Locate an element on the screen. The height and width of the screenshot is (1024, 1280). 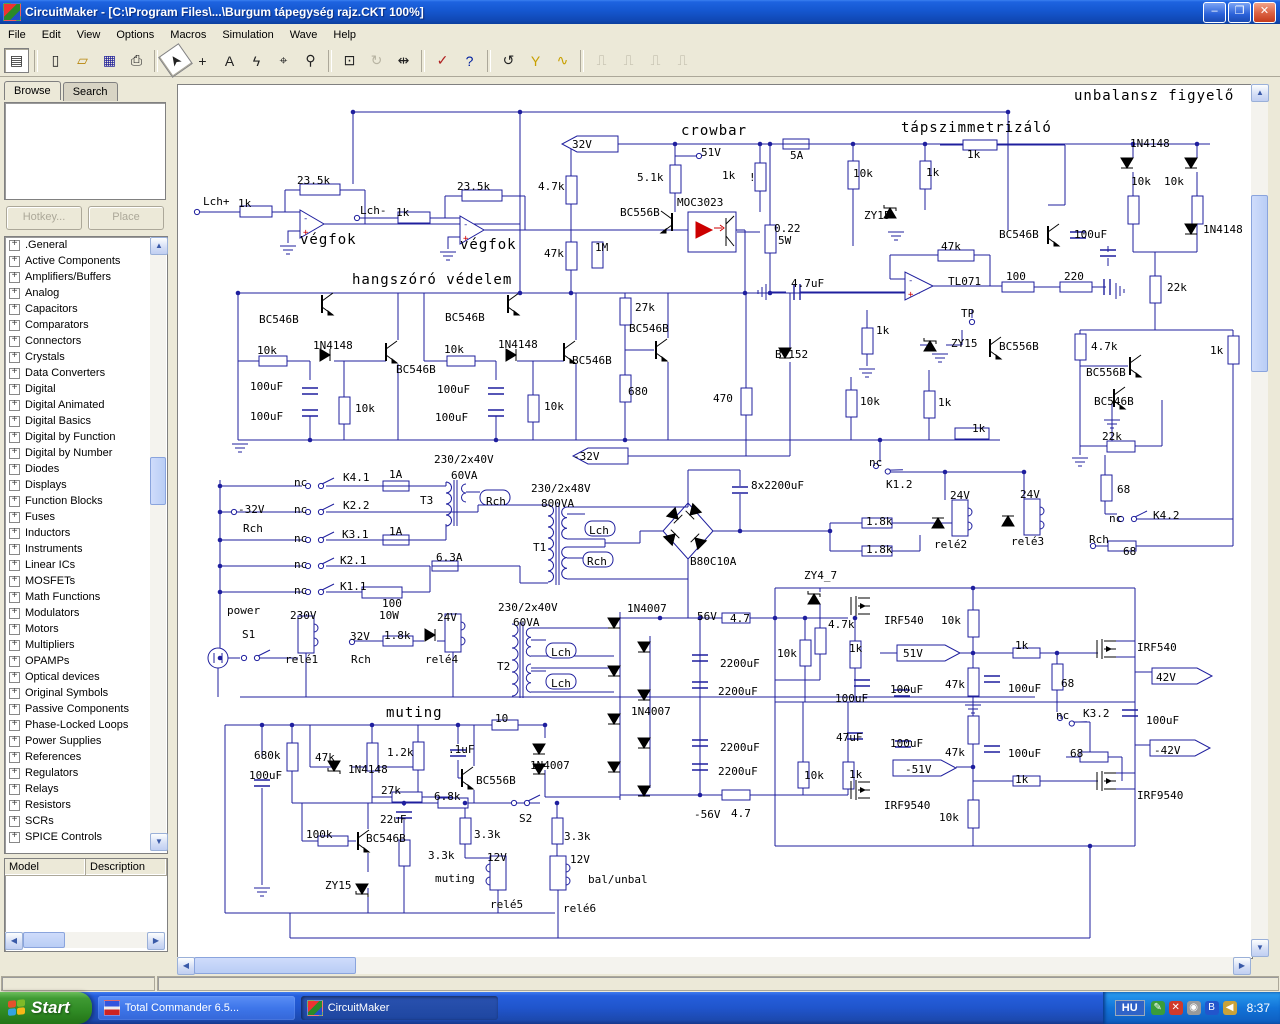
tree-item-digital-by-number: Digital by Number is located at coordinates (86, 453).